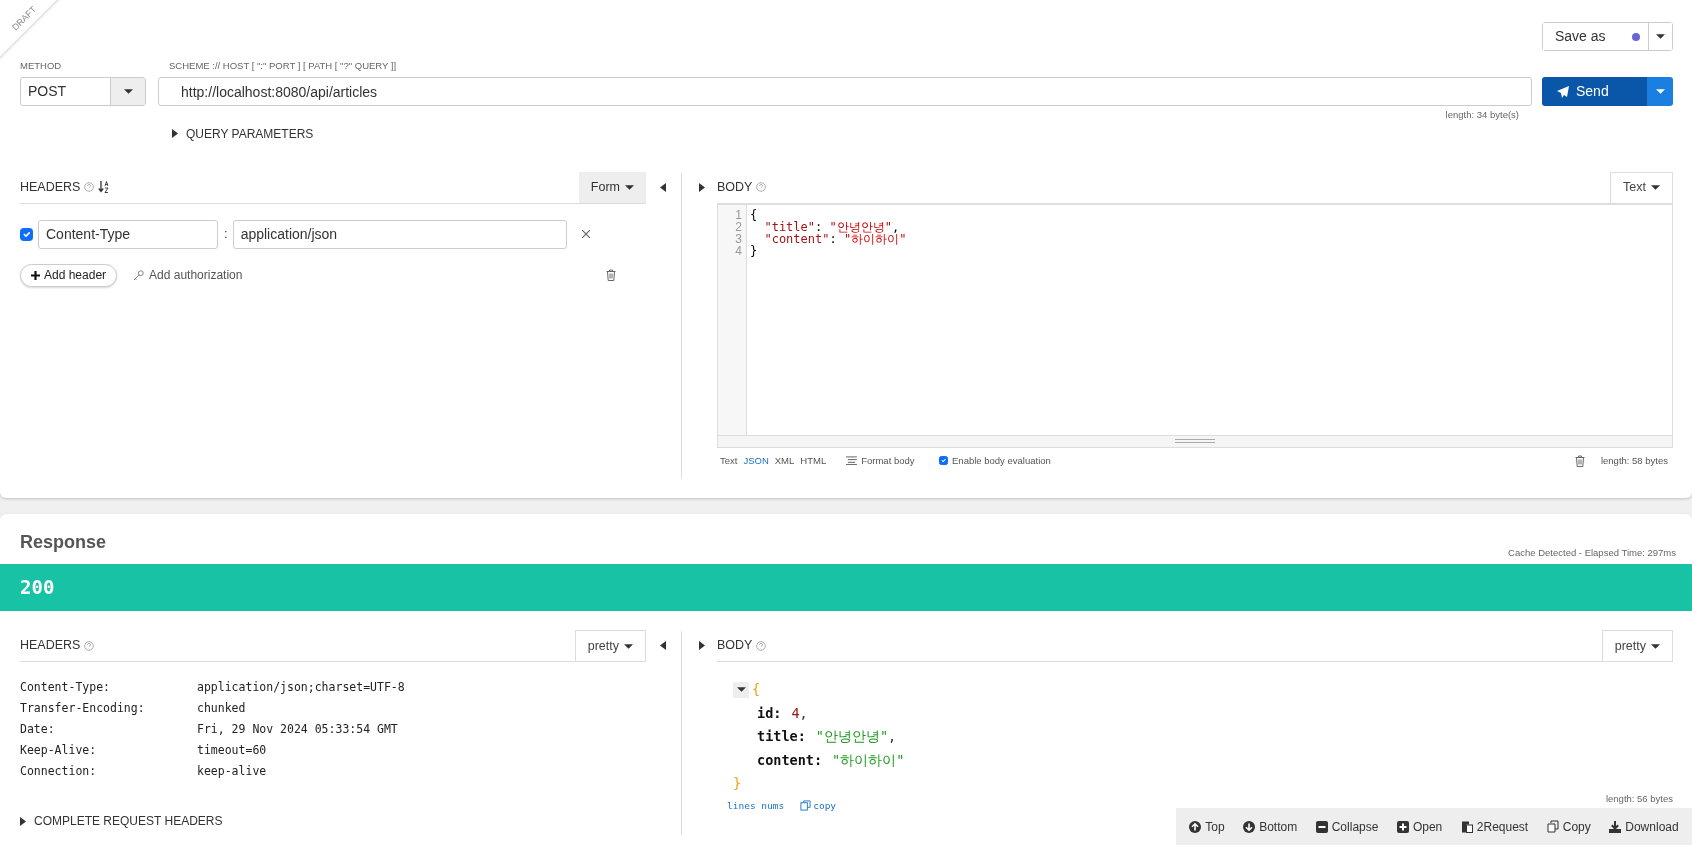 The height and width of the screenshot is (850, 1692). What do you see at coordinates (301, 687) in the screenshot?
I see `header-value: application/json;charset=UTF-8` at bounding box center [301, 687].